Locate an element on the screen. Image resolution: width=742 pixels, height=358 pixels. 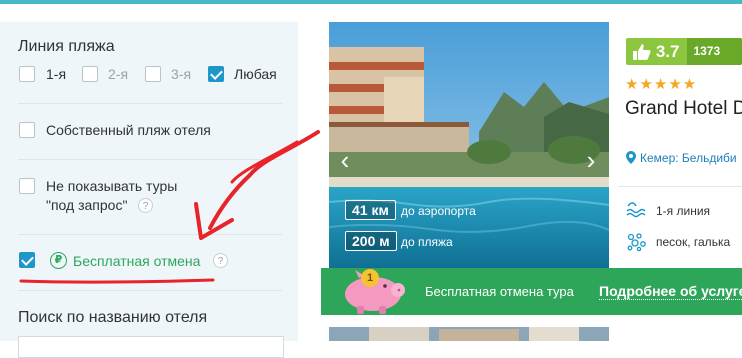
beach-line-3-checkbox is located at coordinates (153, 74).